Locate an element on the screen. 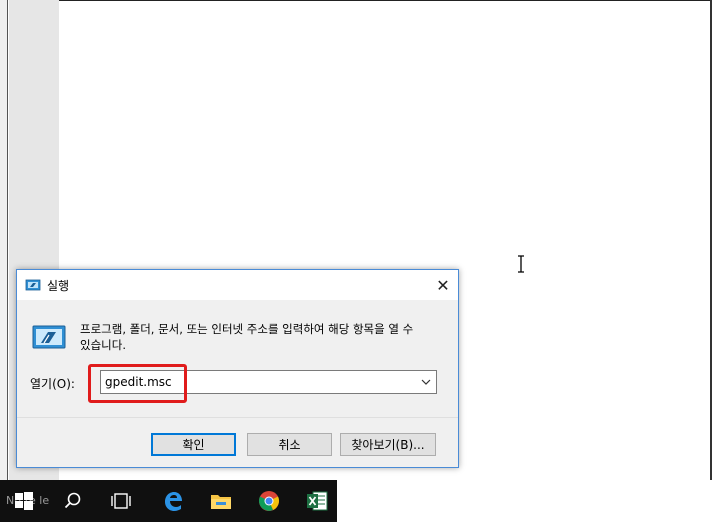 The height and width of the screenshot is (522, 712). start-button is located at coordinates (24, 501).